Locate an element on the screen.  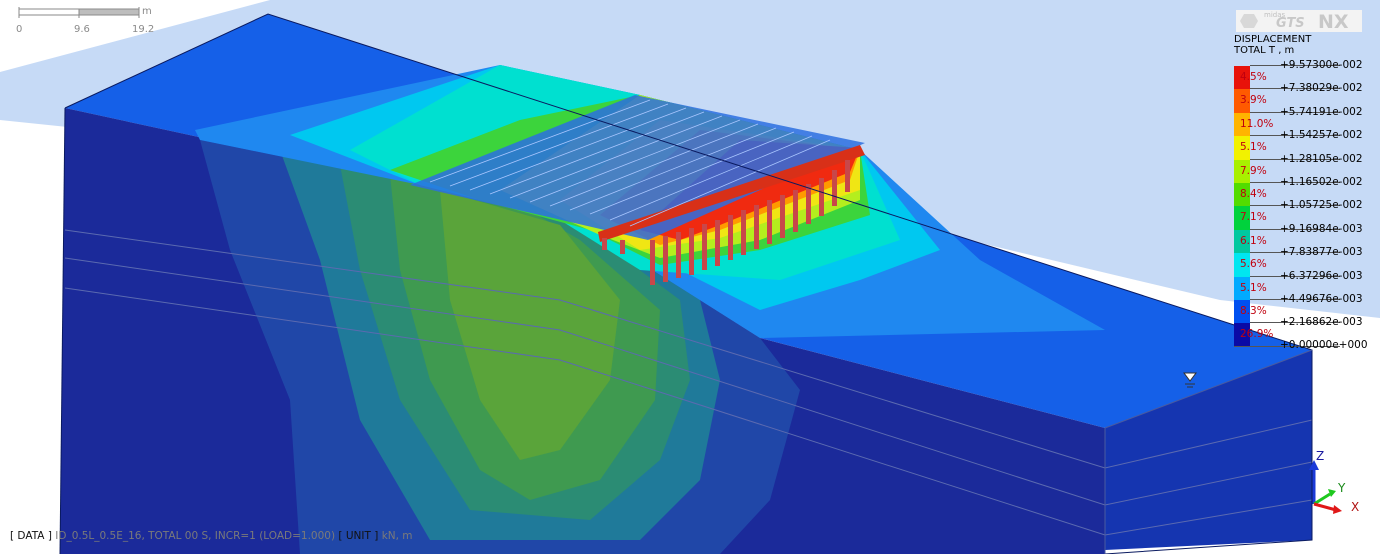
legend-value: +7.38029e-002 is located at coordinates (1321, 88).